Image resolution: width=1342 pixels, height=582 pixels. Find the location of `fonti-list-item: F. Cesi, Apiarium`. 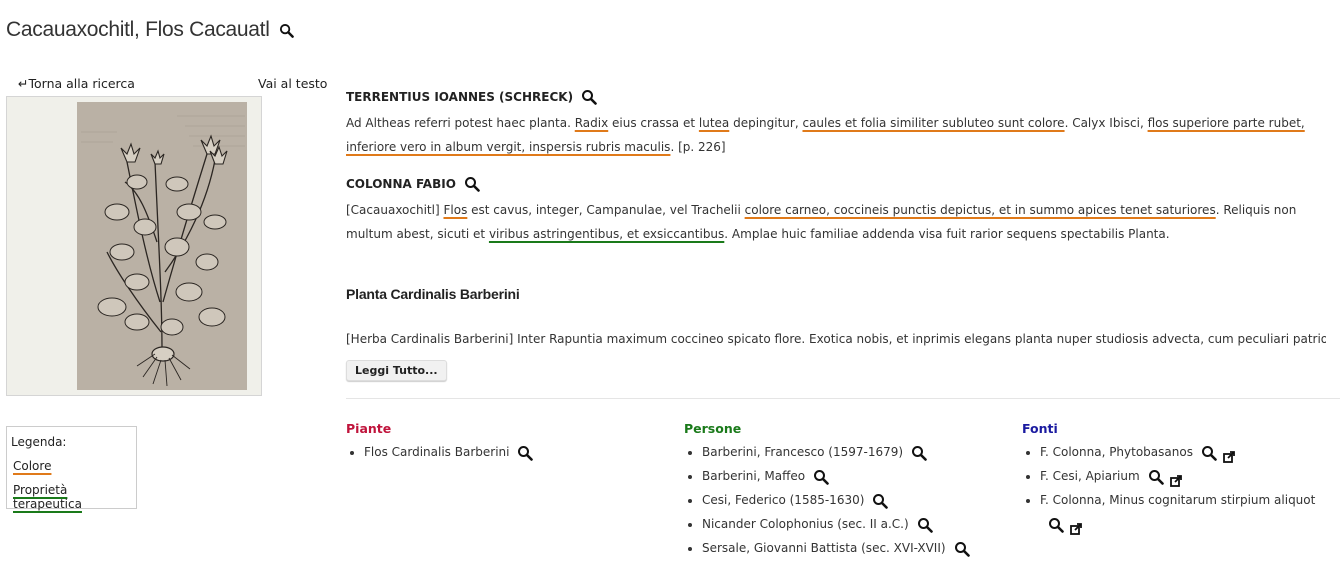

fonti-list-item: F. Cesi, Apiarium is located at coordinates (1183, 476).